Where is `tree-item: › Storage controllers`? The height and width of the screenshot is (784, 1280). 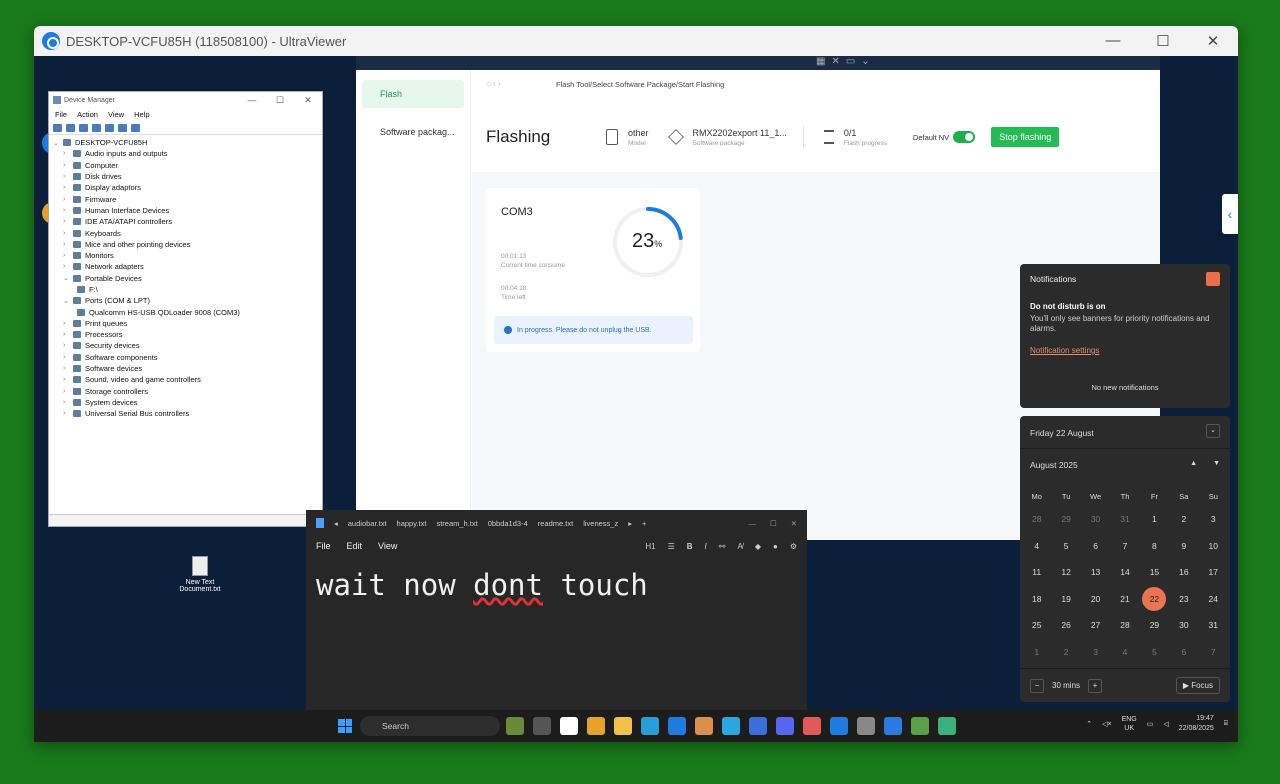
tree-item: › Storage controllers is located at coordinates (185, 391).